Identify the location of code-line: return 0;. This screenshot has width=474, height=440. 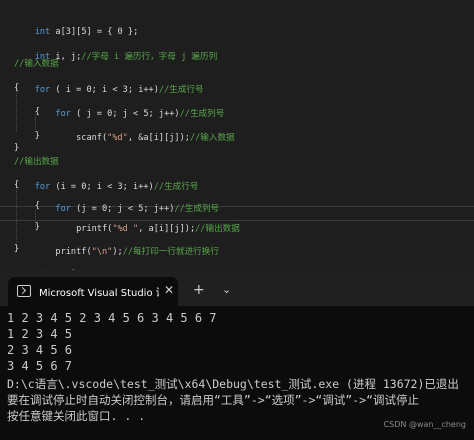
(48, 266).